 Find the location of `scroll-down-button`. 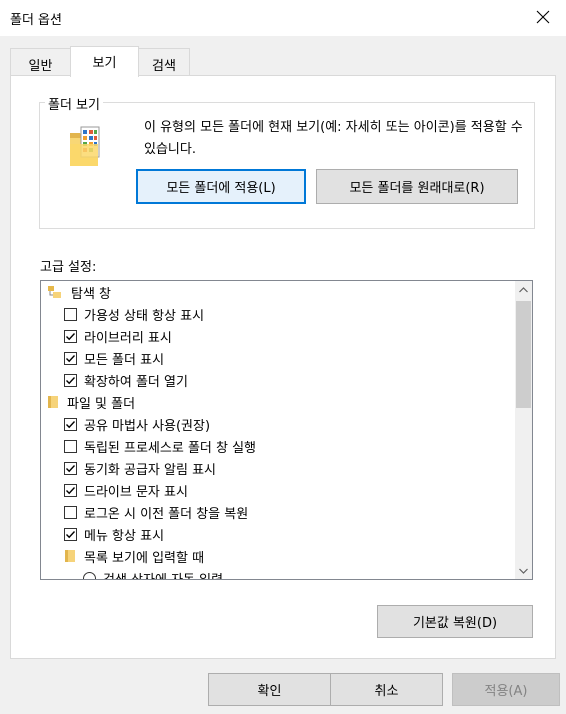

scroll-down-button is located at coordinates (523, 570).